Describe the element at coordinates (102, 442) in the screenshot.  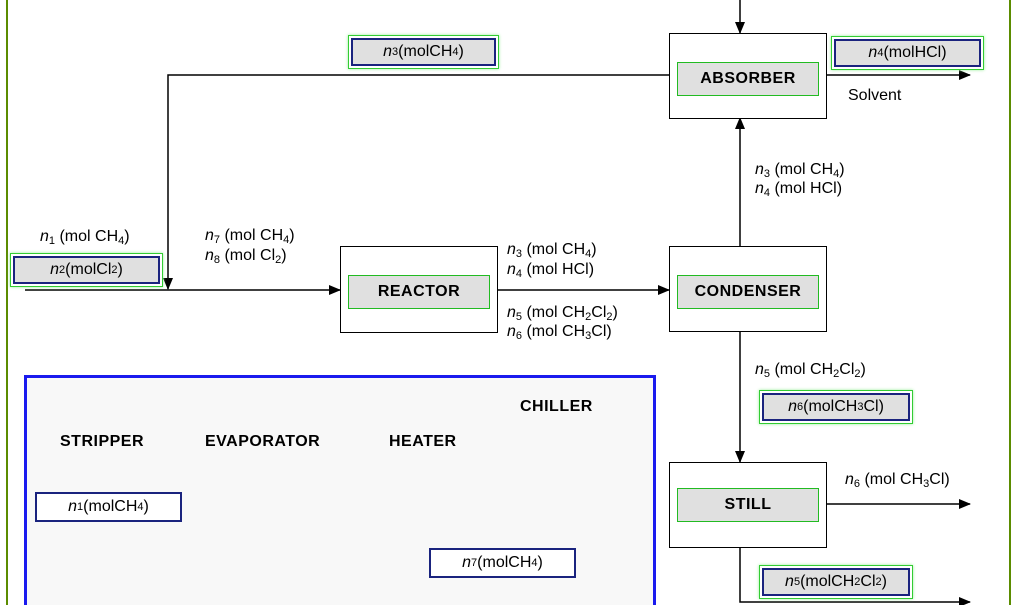
I see `palette-unit-stripper: STRIPPER` at that location.